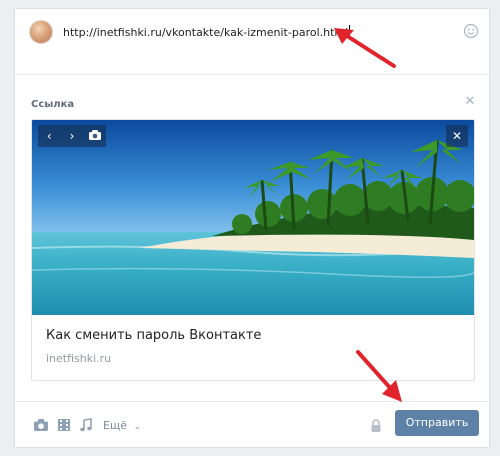  Describe the element at coordinates (86, 426) in the screenshot. I see `music-icon` at that location.